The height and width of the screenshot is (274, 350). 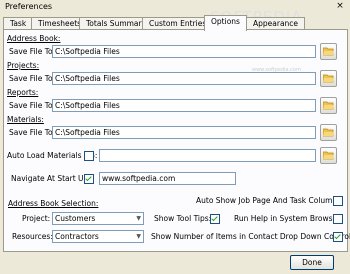 I want to click on done-button: Done, so click(x=312, y=262).